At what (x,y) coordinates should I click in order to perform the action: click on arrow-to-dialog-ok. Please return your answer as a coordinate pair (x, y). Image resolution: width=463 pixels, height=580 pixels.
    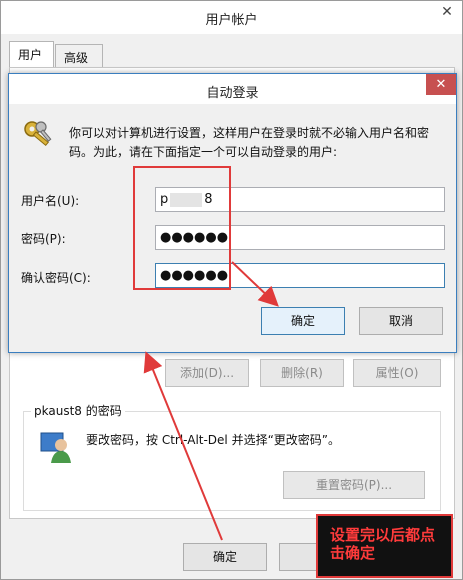
    Looking at the image, I should click on (255, 284).